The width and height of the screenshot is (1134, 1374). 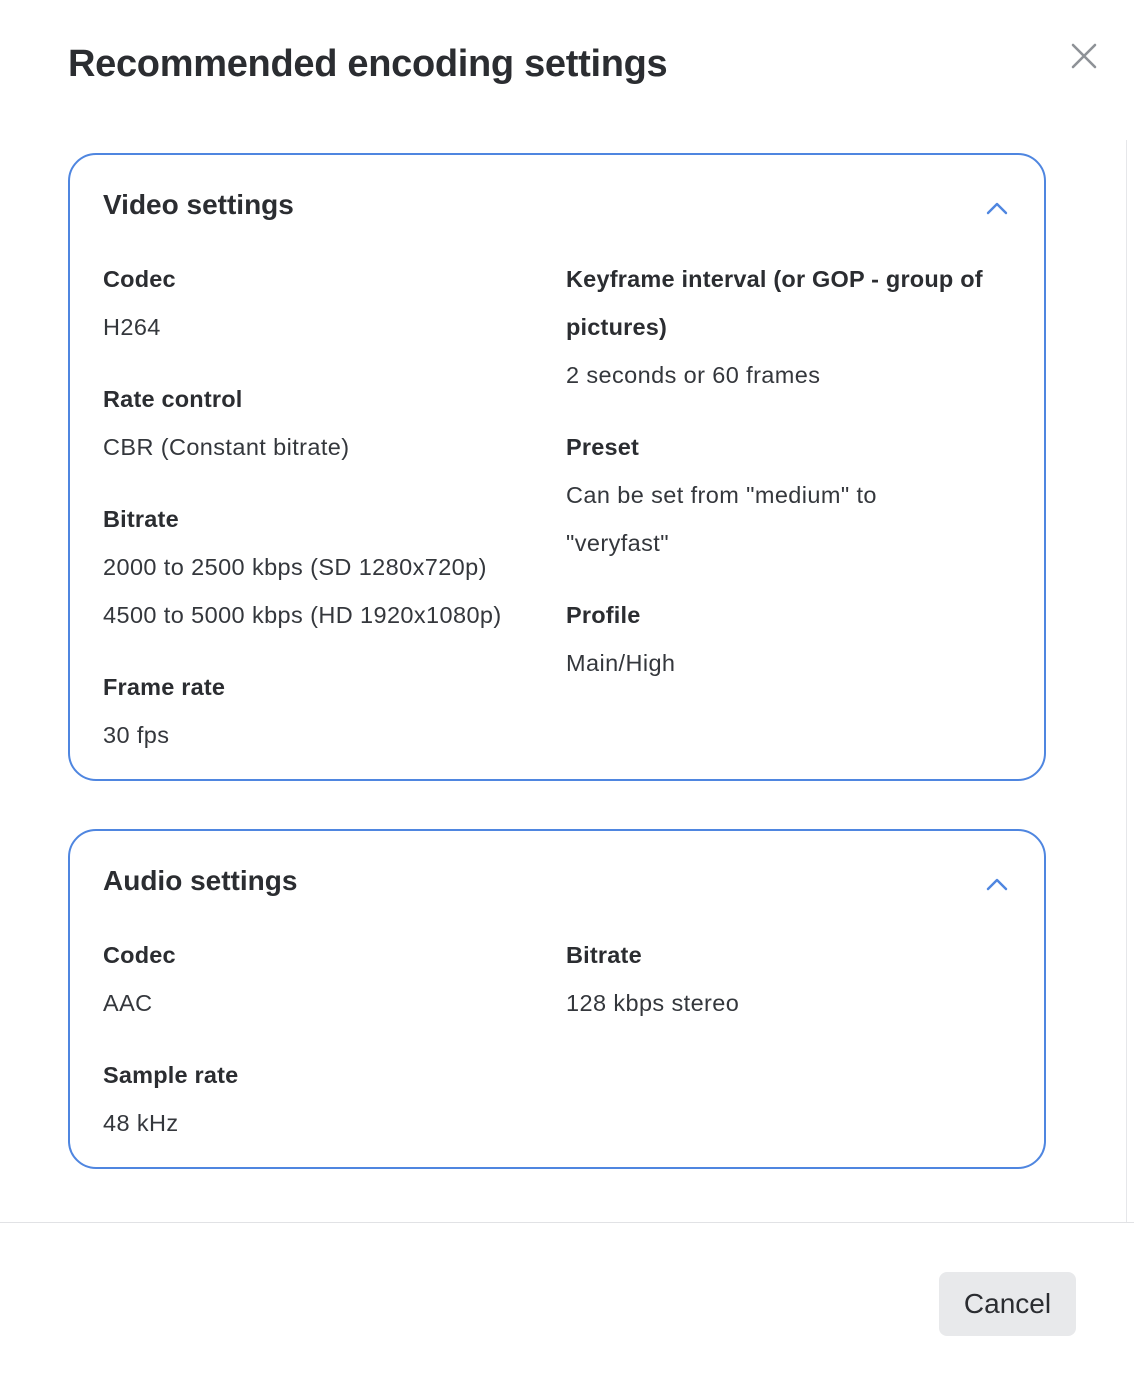 I want to click on field-value: 4500 to 5000 kbps (HD 1920x1080p), so click(x=302, y=615).